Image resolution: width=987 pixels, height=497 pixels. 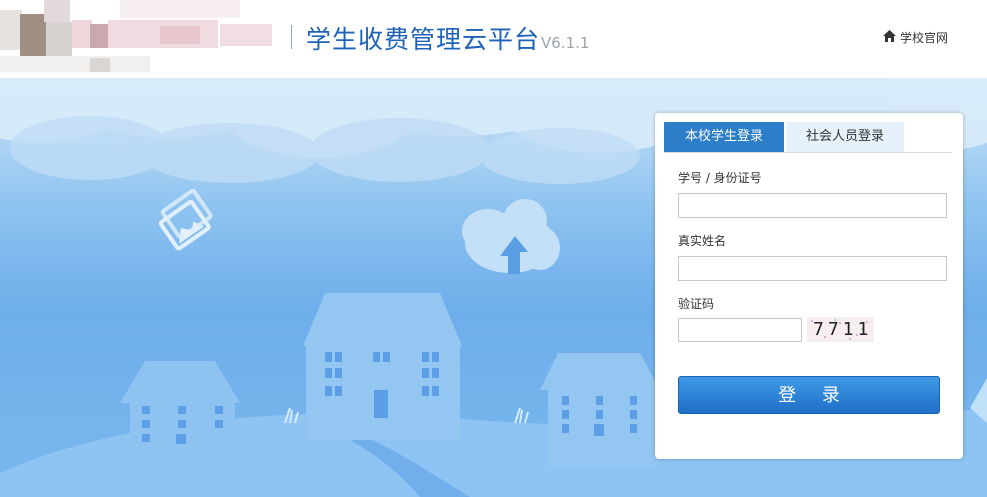 What do you see at coordinates (702, 241) in the screenshot?
I see `real-name-label: 真实姓名` at bounding box center [702, 241].